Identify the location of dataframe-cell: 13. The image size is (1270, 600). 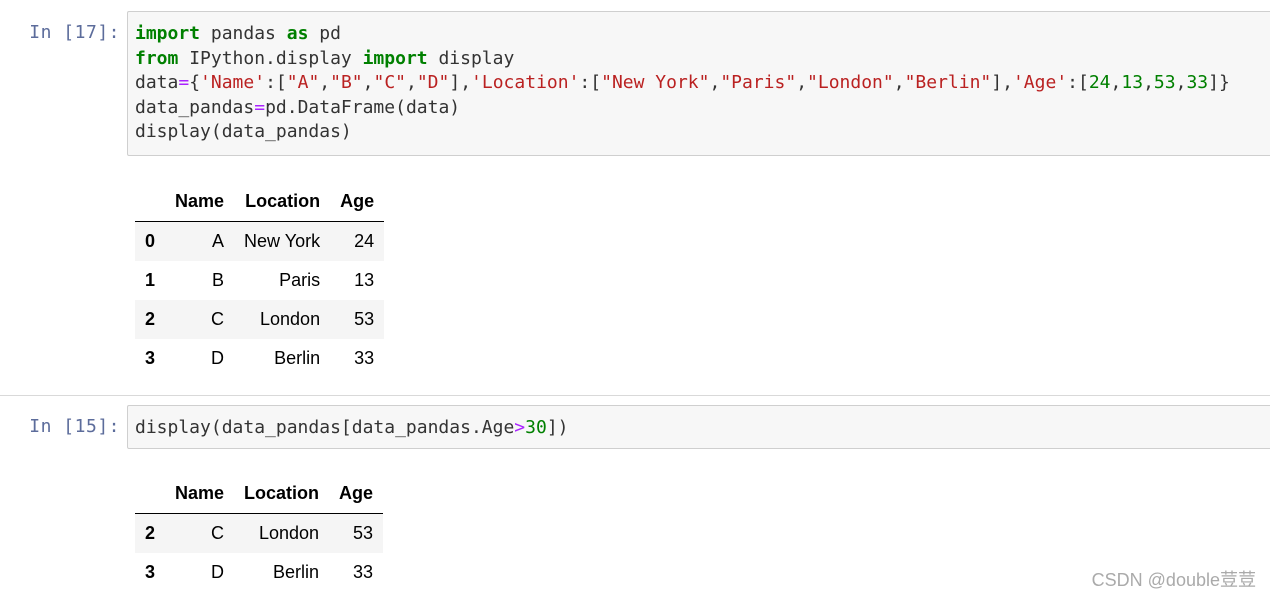
(364, 280).